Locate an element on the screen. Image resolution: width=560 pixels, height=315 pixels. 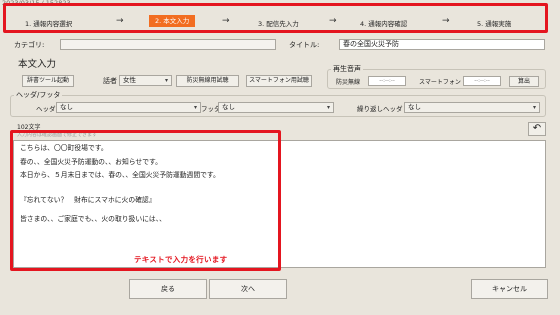
header-select: なし ▾ is located at coordinates (128, 107).